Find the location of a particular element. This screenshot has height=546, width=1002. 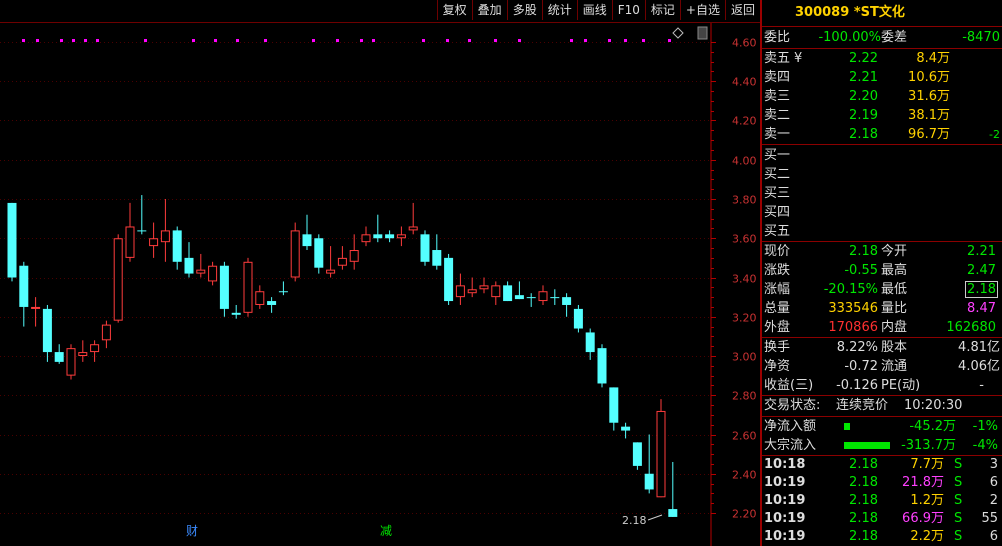

sell-row-1: 卖一 2.18 96.7万 -2 is located at coordinates (882, 134).